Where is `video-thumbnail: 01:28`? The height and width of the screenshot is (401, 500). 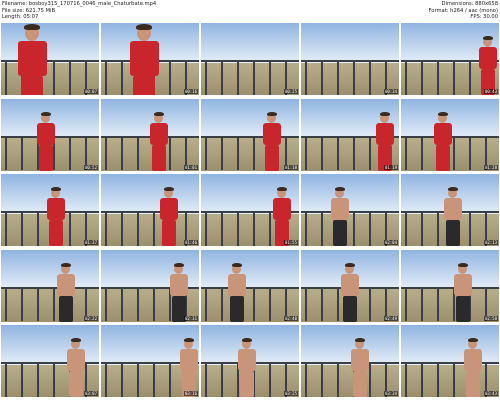 video-thumbnail: 01:28 is located at coordinates (450, 134).